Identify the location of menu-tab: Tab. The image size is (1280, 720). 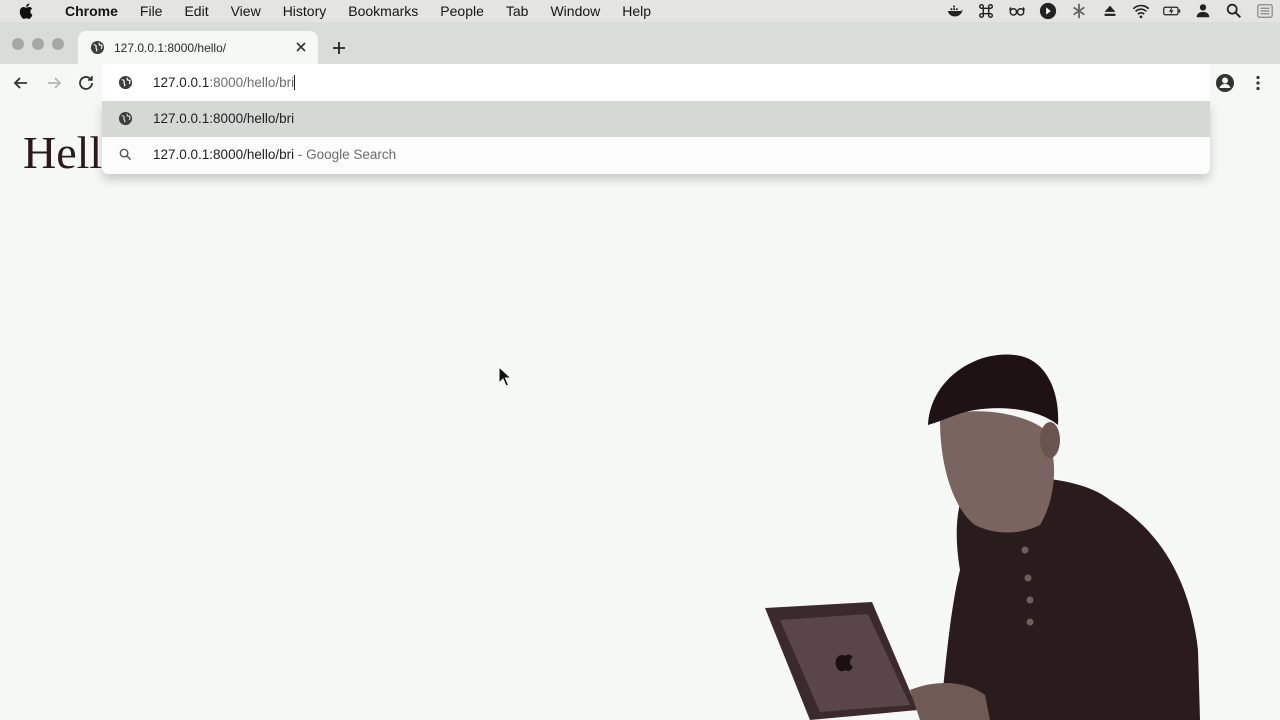
(517, 11).